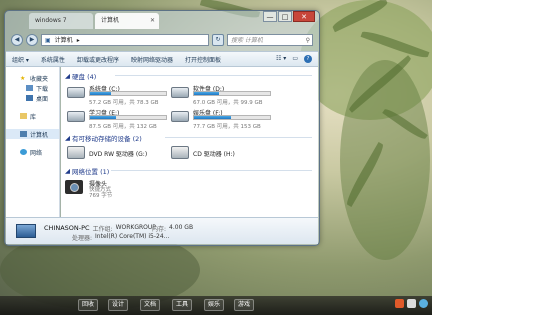  What do you see at coordinates (247, 40) in the screenshot?
I see `search-placeholder: 搜索 计算机` at bounding box center [247, 40].